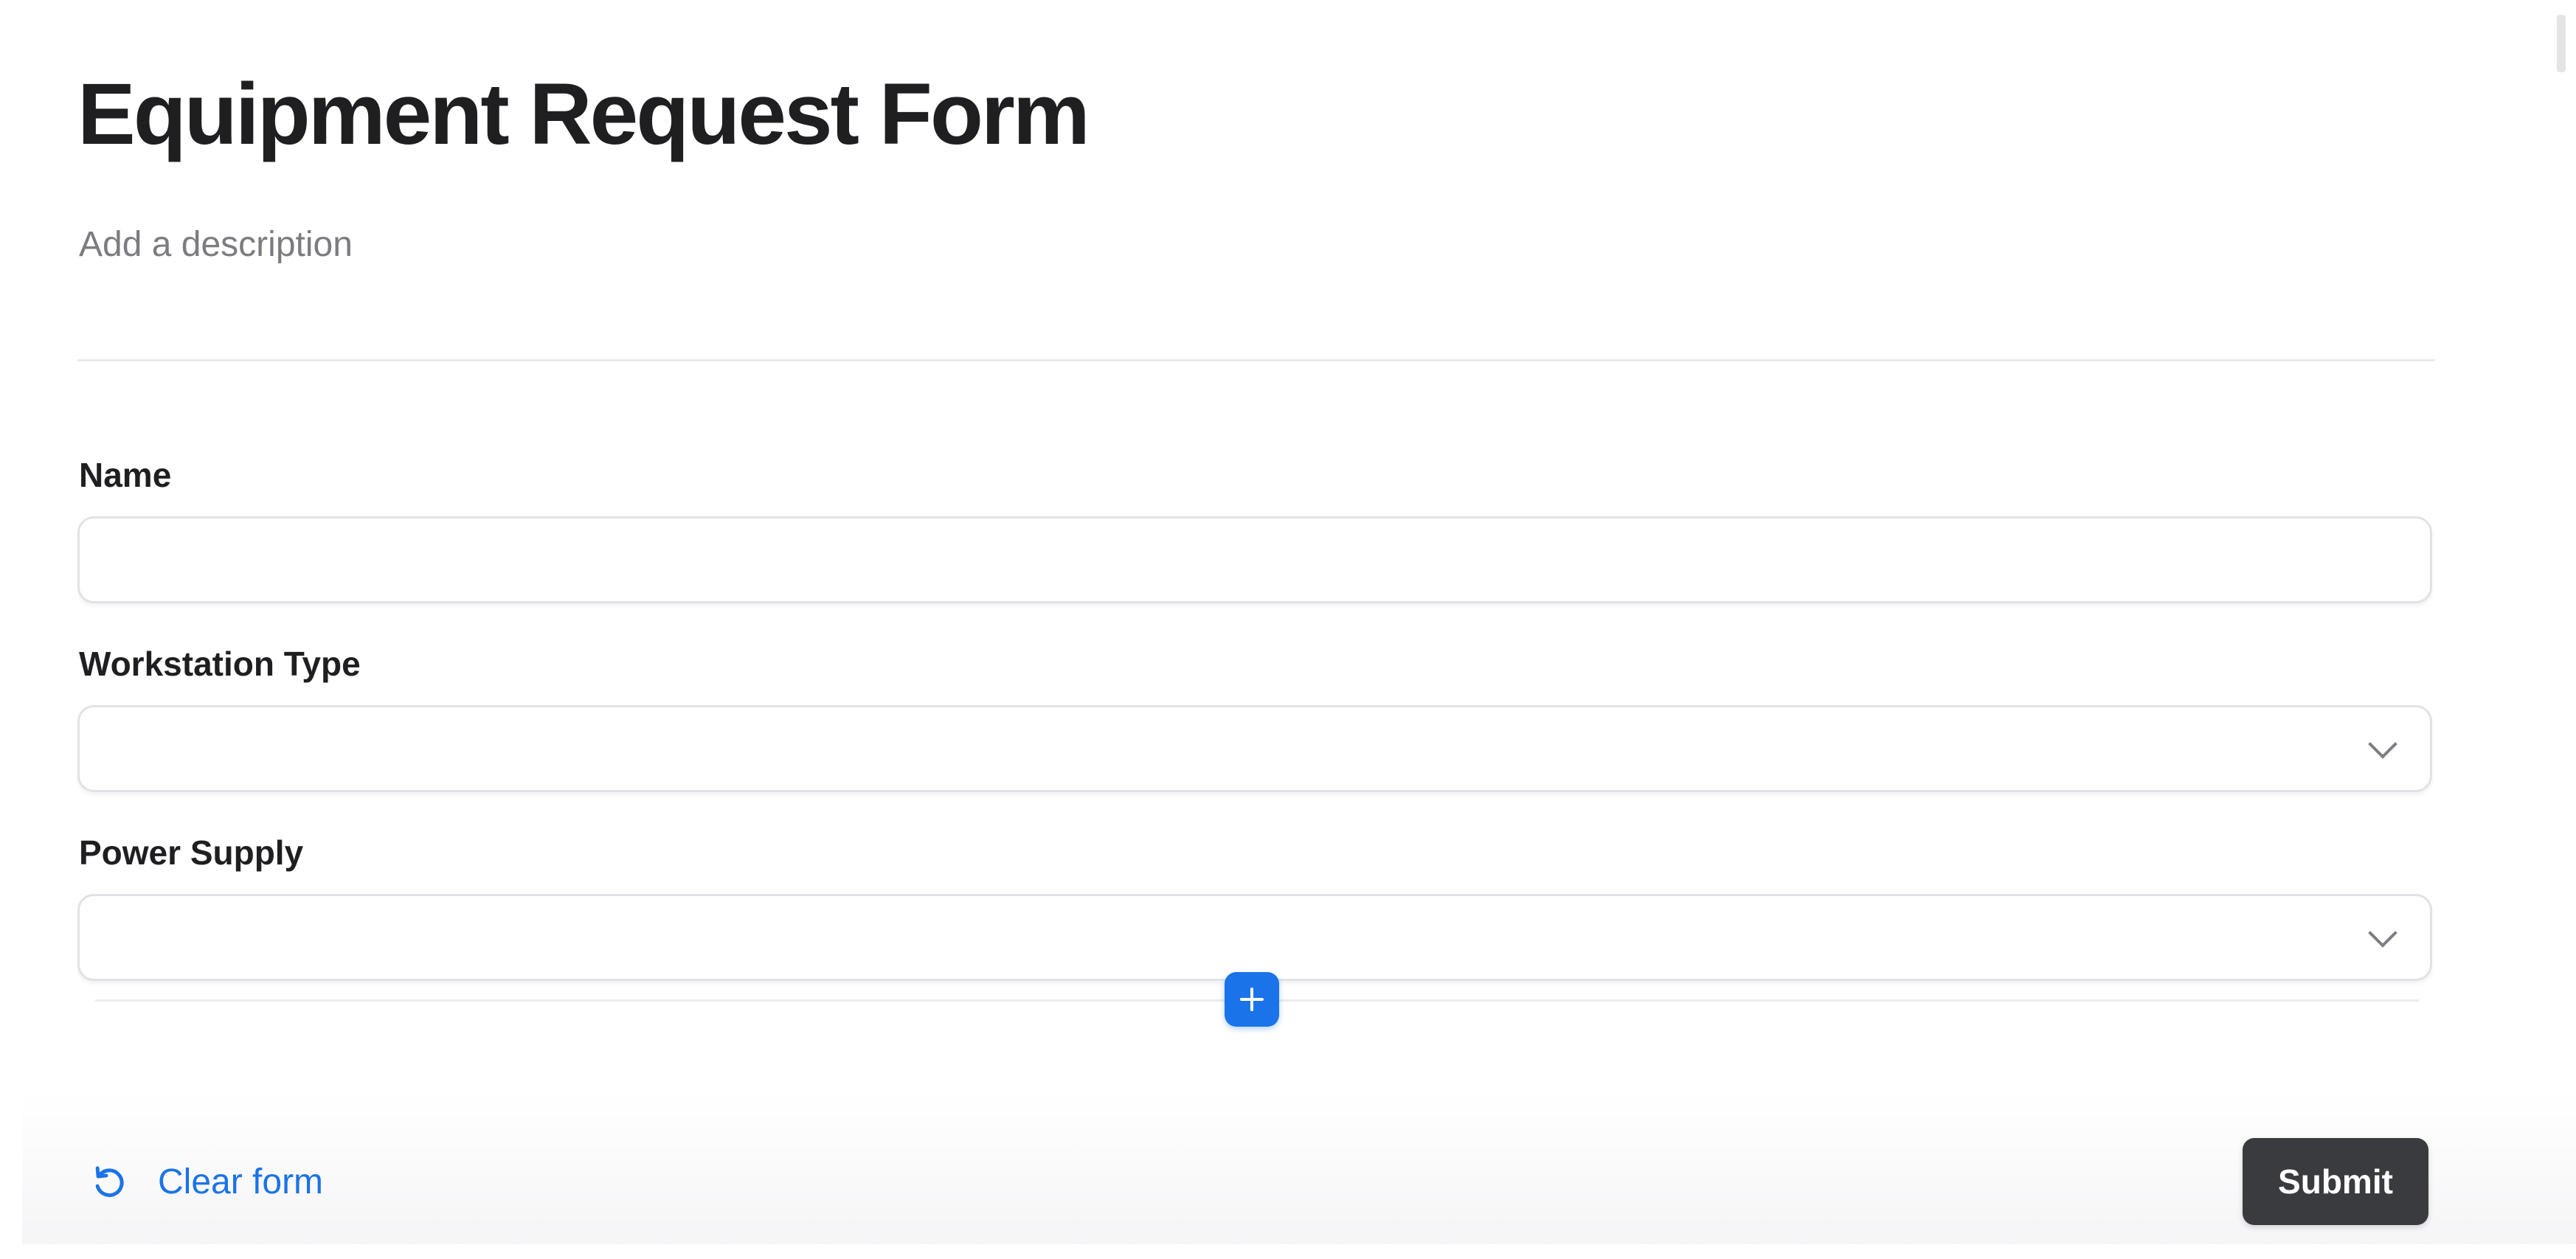 The width and height of the screenshot is (2576, 1259). I want to click on form-title: Equipment Request Form, so click(584, 114).